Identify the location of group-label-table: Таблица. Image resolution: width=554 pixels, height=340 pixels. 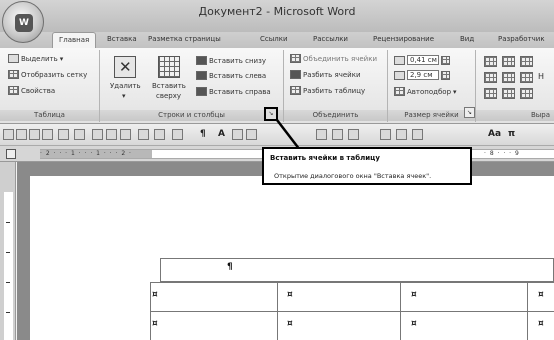
(49, 115).